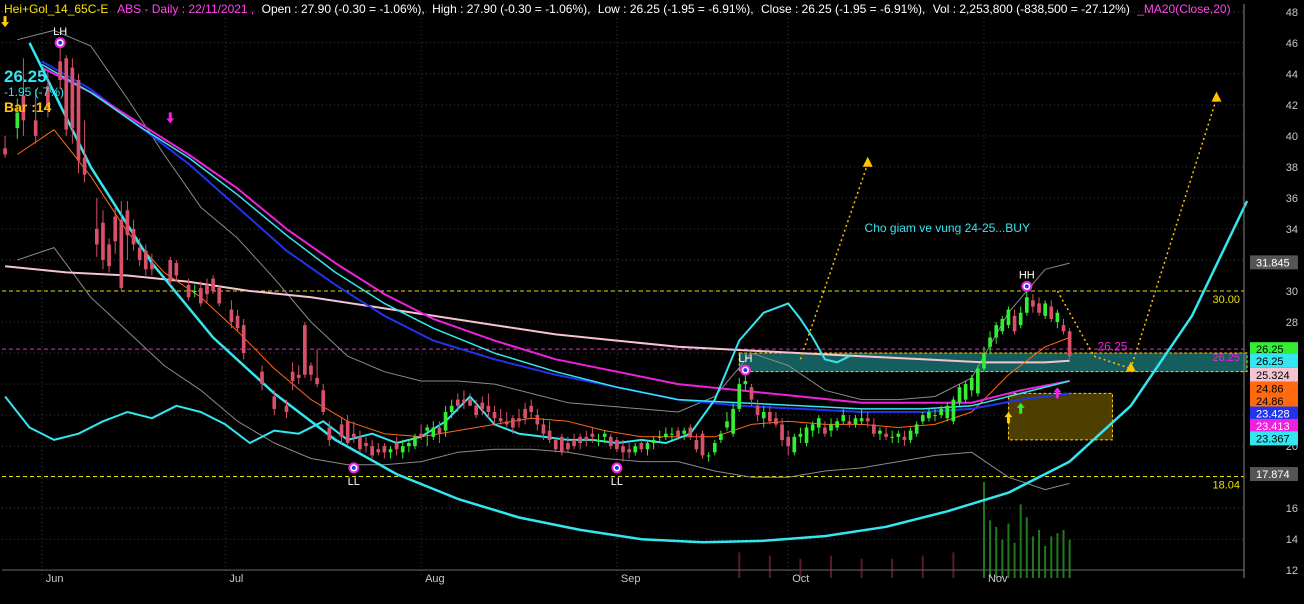  Describe the element at coordinates (947, 228) in the screenshot. I see `annotation-text: Cho giam ve vung 24-25...BUY` at that location.